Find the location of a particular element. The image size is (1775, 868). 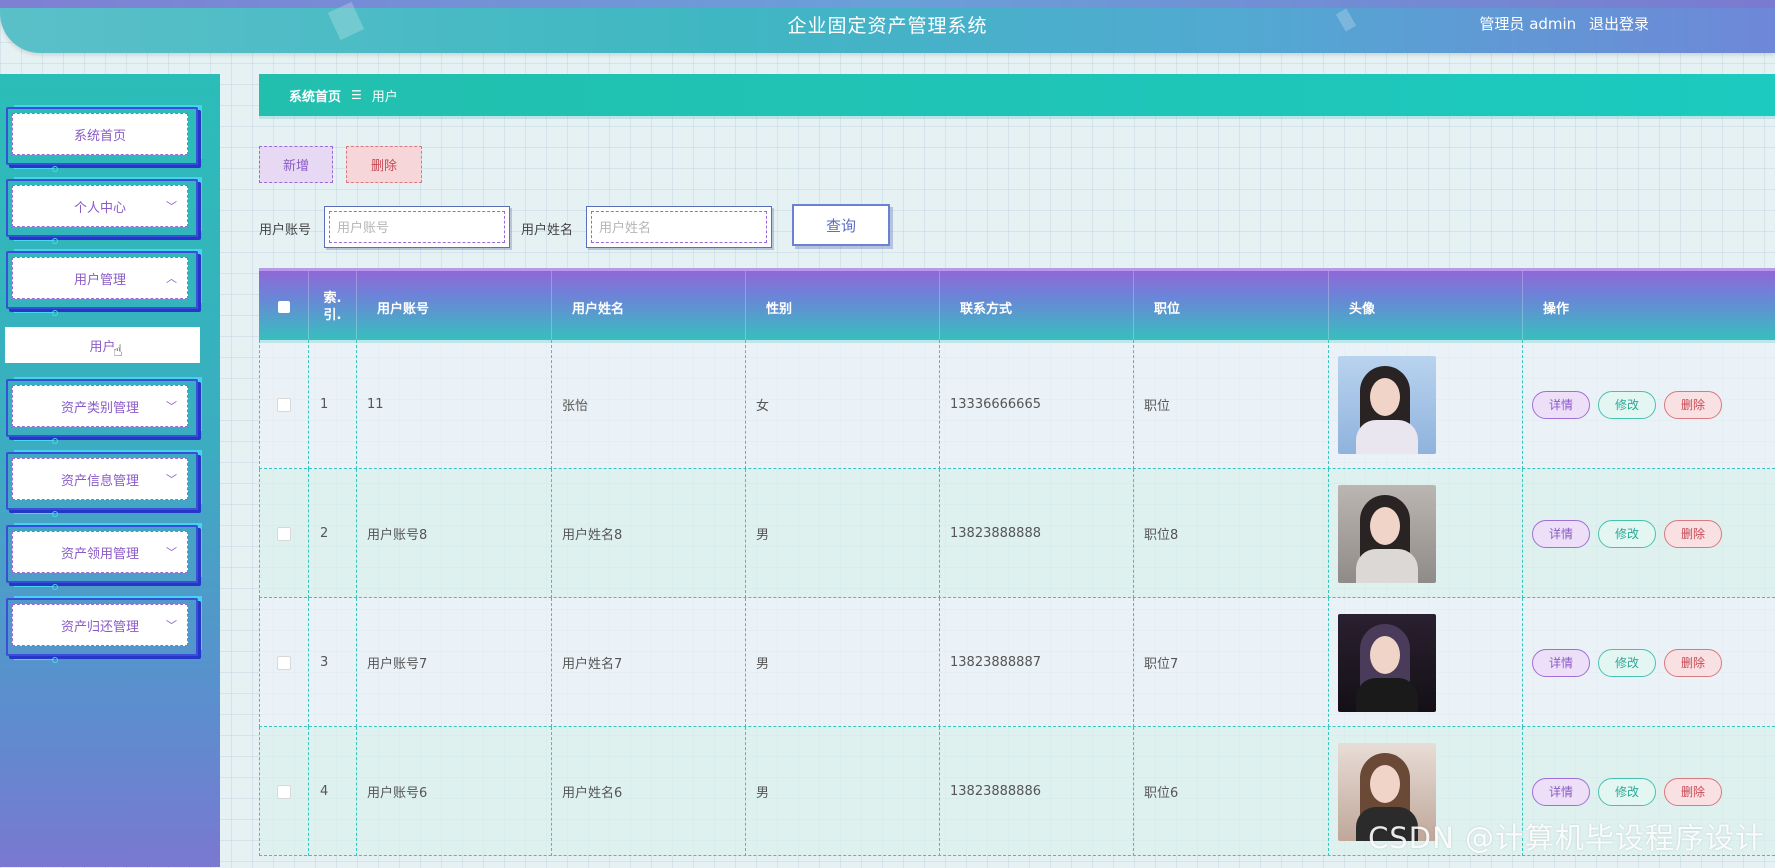

cell-position: 职位 is located at coordinates (1231, 404).